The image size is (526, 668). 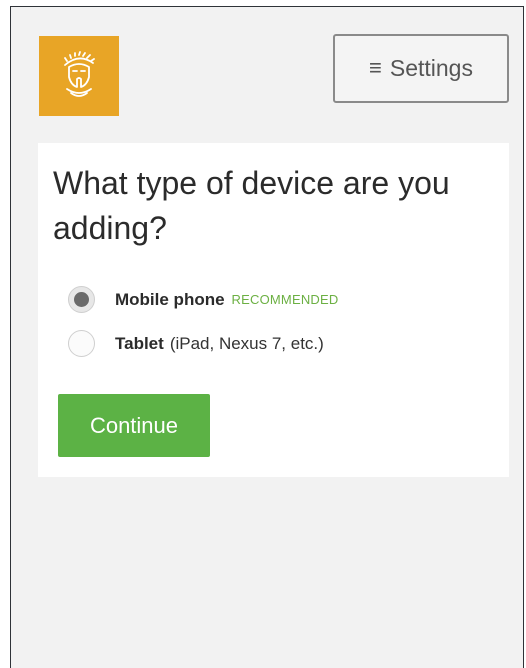 I want to click on logo, so click(x=79, y=76).